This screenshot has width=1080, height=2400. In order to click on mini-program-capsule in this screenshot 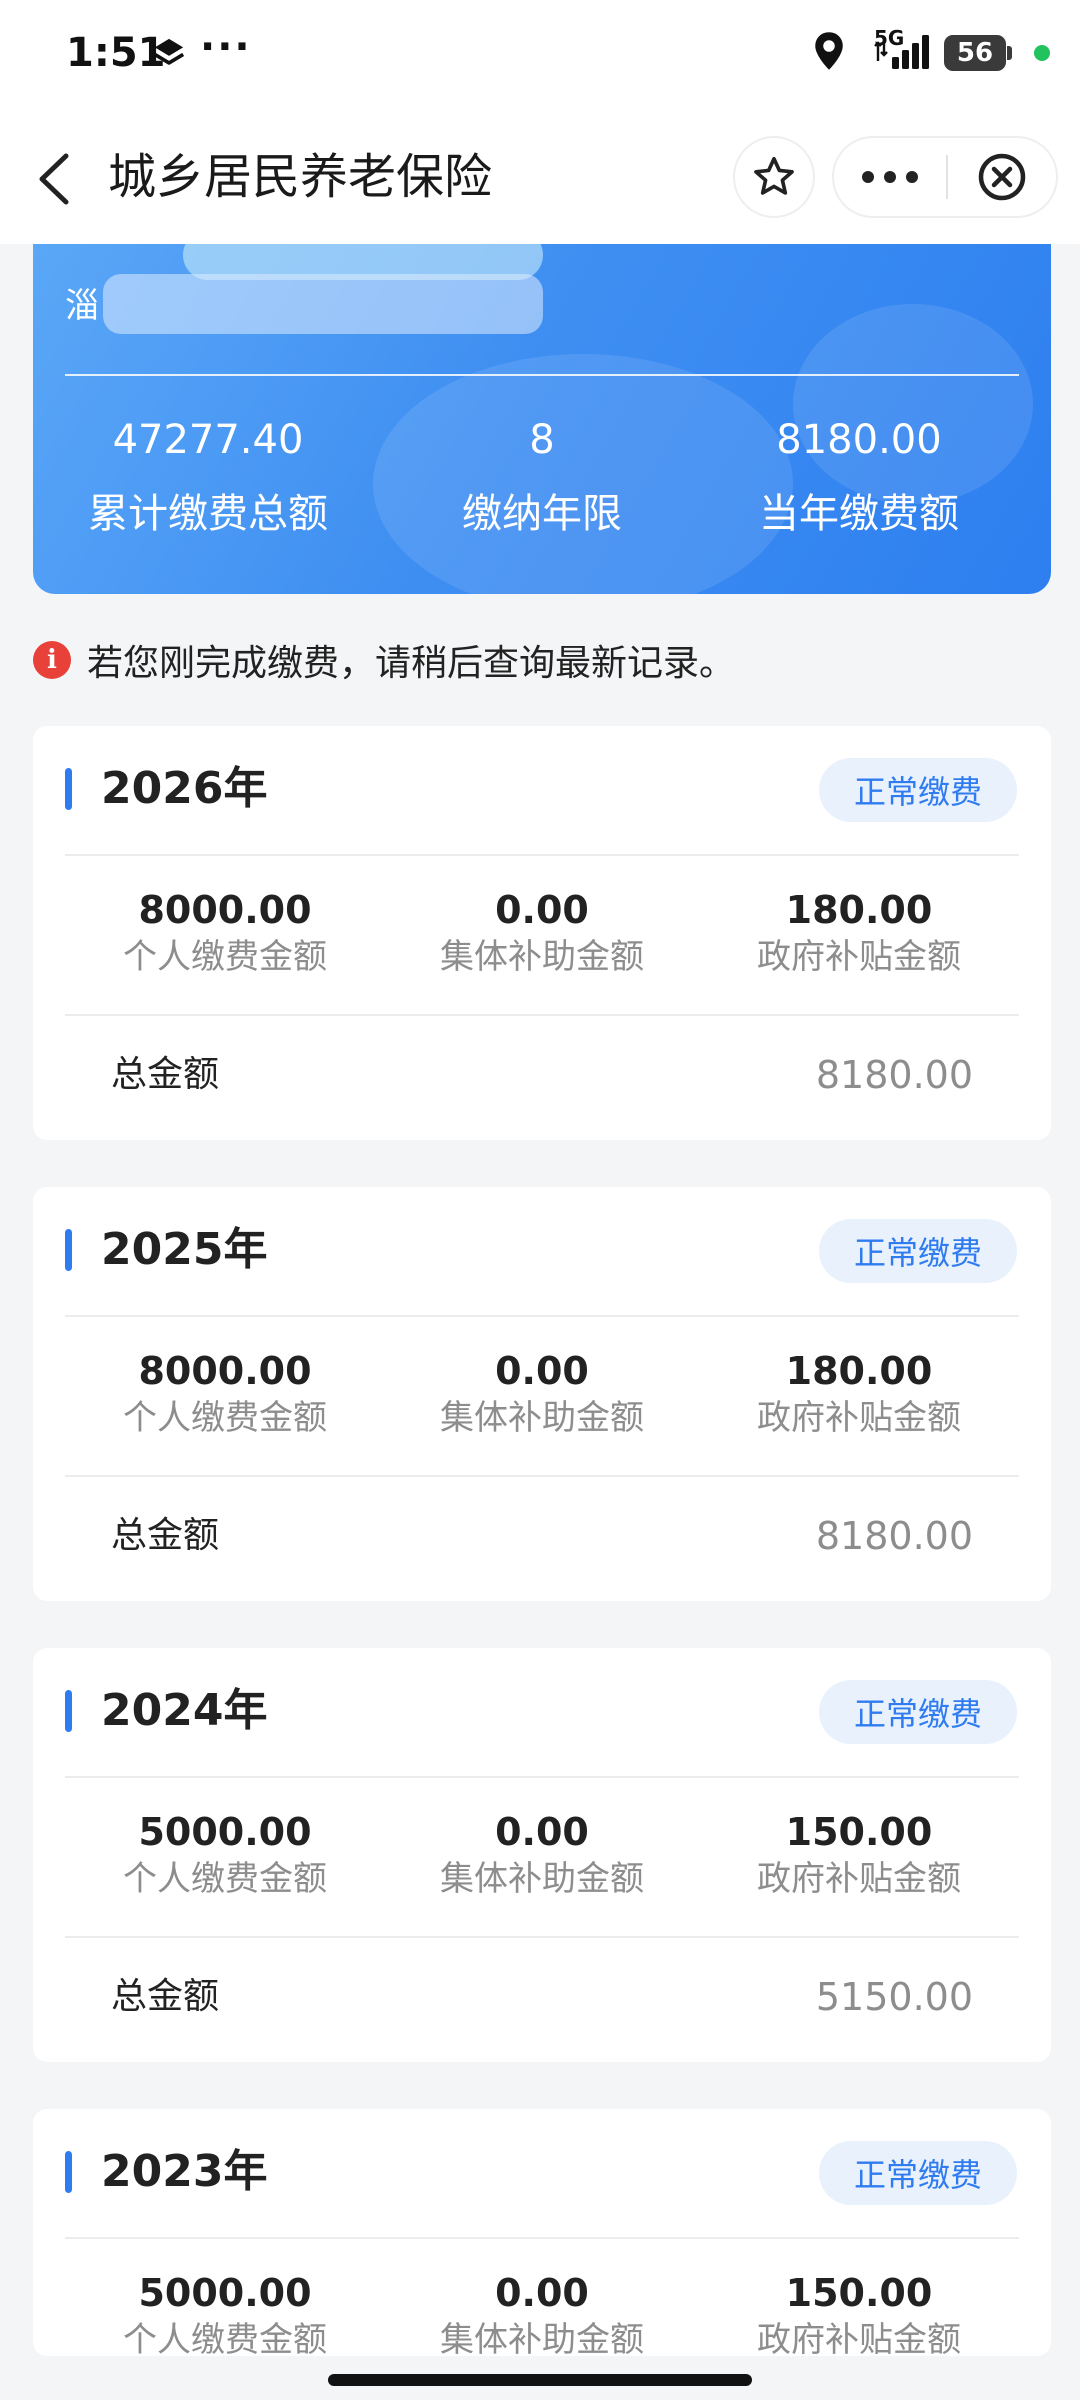, I will do `click(945, 177)`.